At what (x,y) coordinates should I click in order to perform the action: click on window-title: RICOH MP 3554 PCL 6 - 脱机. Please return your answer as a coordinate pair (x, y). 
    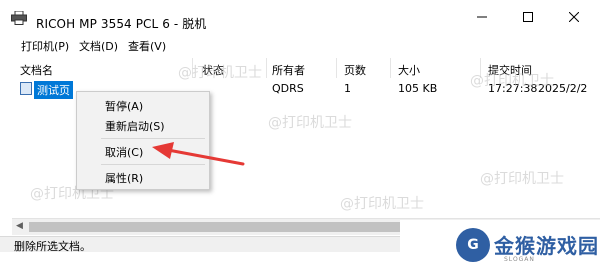
    Looking at the image, I should click on (121, 24).